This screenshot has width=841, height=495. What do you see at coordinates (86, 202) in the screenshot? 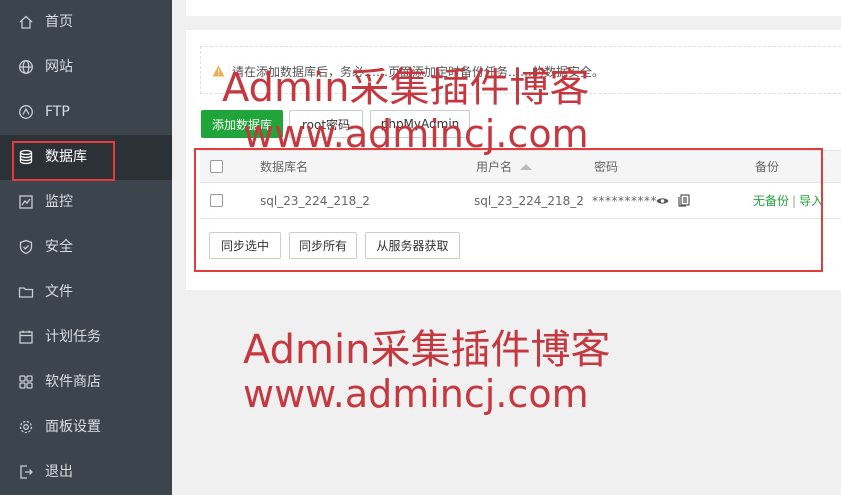
I see `sidebar-item-monitor: 监控` at bounding box center [86, 202].